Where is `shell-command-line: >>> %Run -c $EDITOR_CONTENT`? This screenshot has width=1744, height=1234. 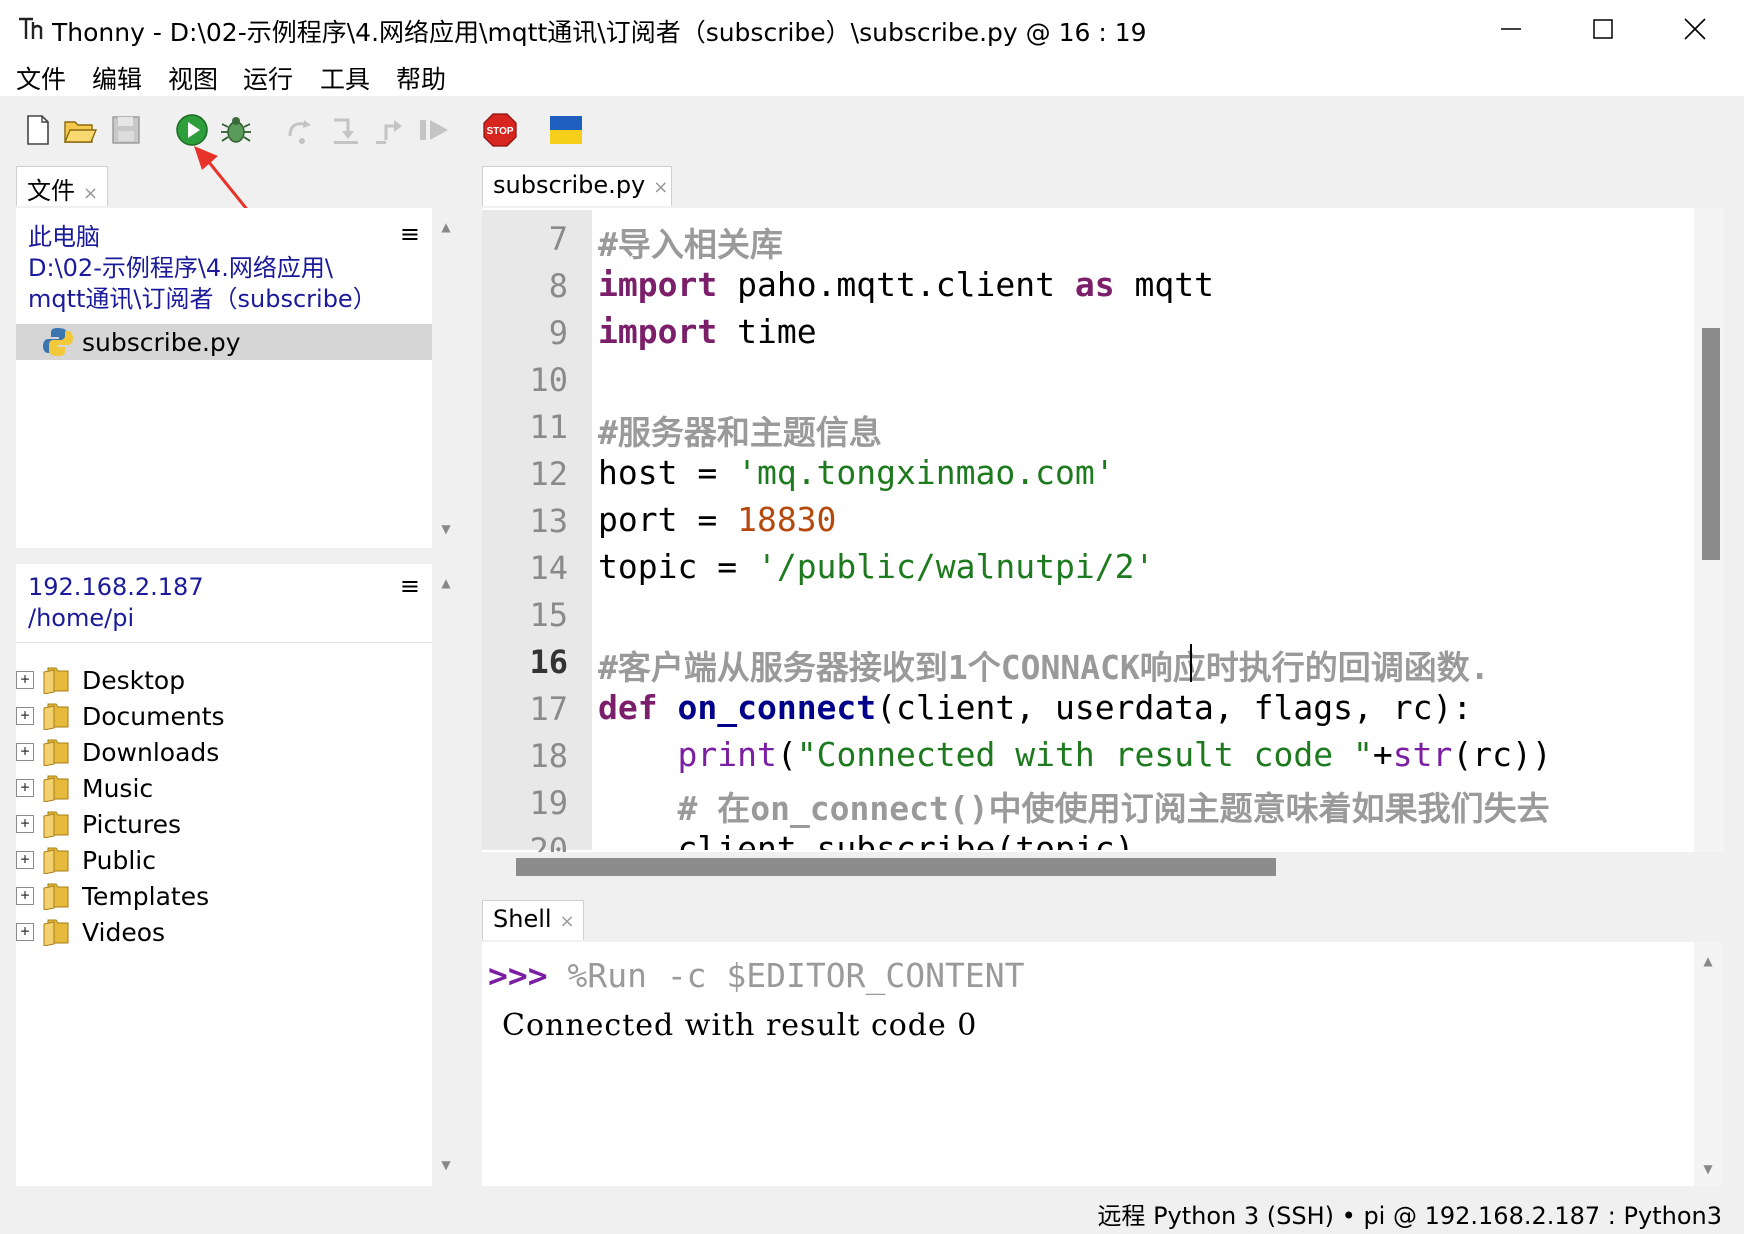 shell-command-line: >>> %Run -c $EDITOR_CONTENT is located at coordinates (756, 975).